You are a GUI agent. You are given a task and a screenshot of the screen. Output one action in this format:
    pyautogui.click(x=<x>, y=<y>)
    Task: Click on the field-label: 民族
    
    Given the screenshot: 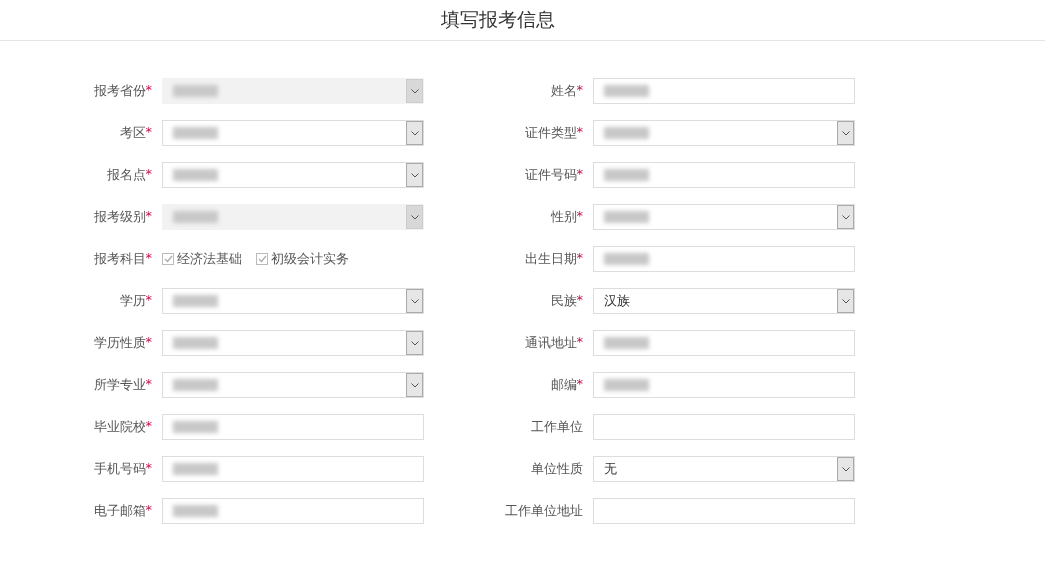 What is the action you would take?
    pyautogui.click(x=563, y=301)
    